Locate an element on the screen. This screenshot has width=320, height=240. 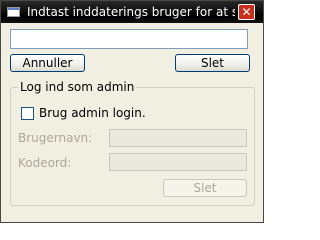
admin-delete-button: Slet is located at coordinates (205, 188).